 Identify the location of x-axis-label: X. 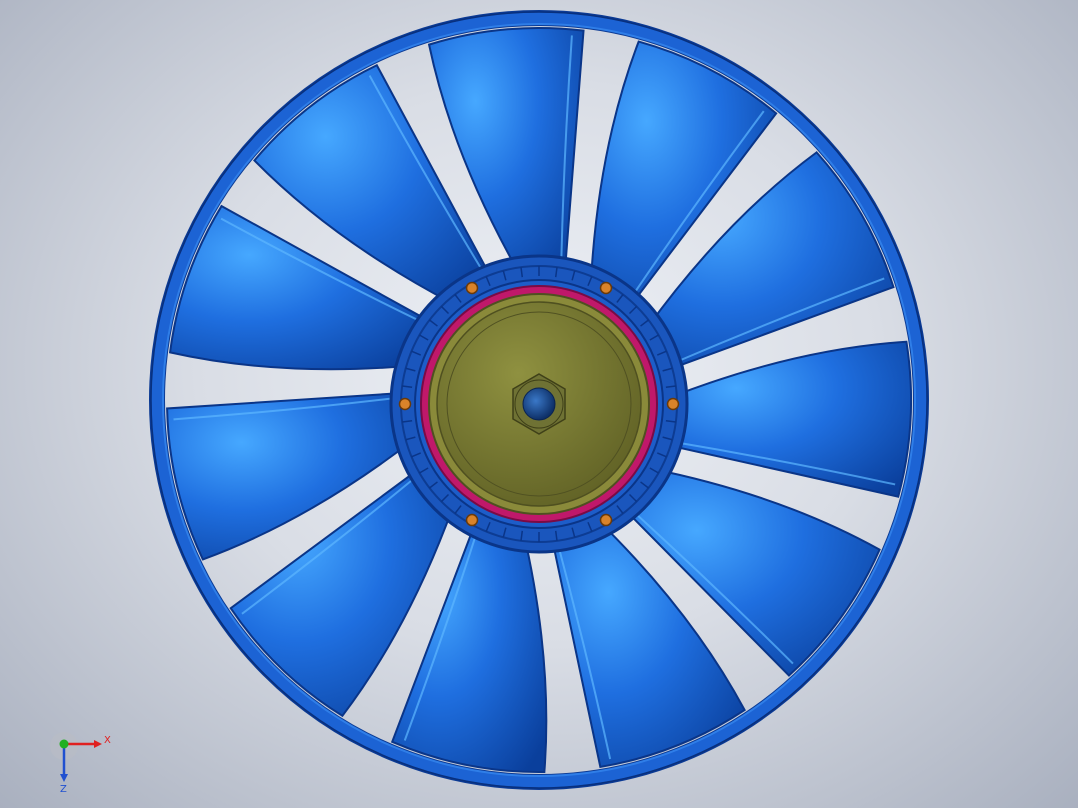
(107, 740).